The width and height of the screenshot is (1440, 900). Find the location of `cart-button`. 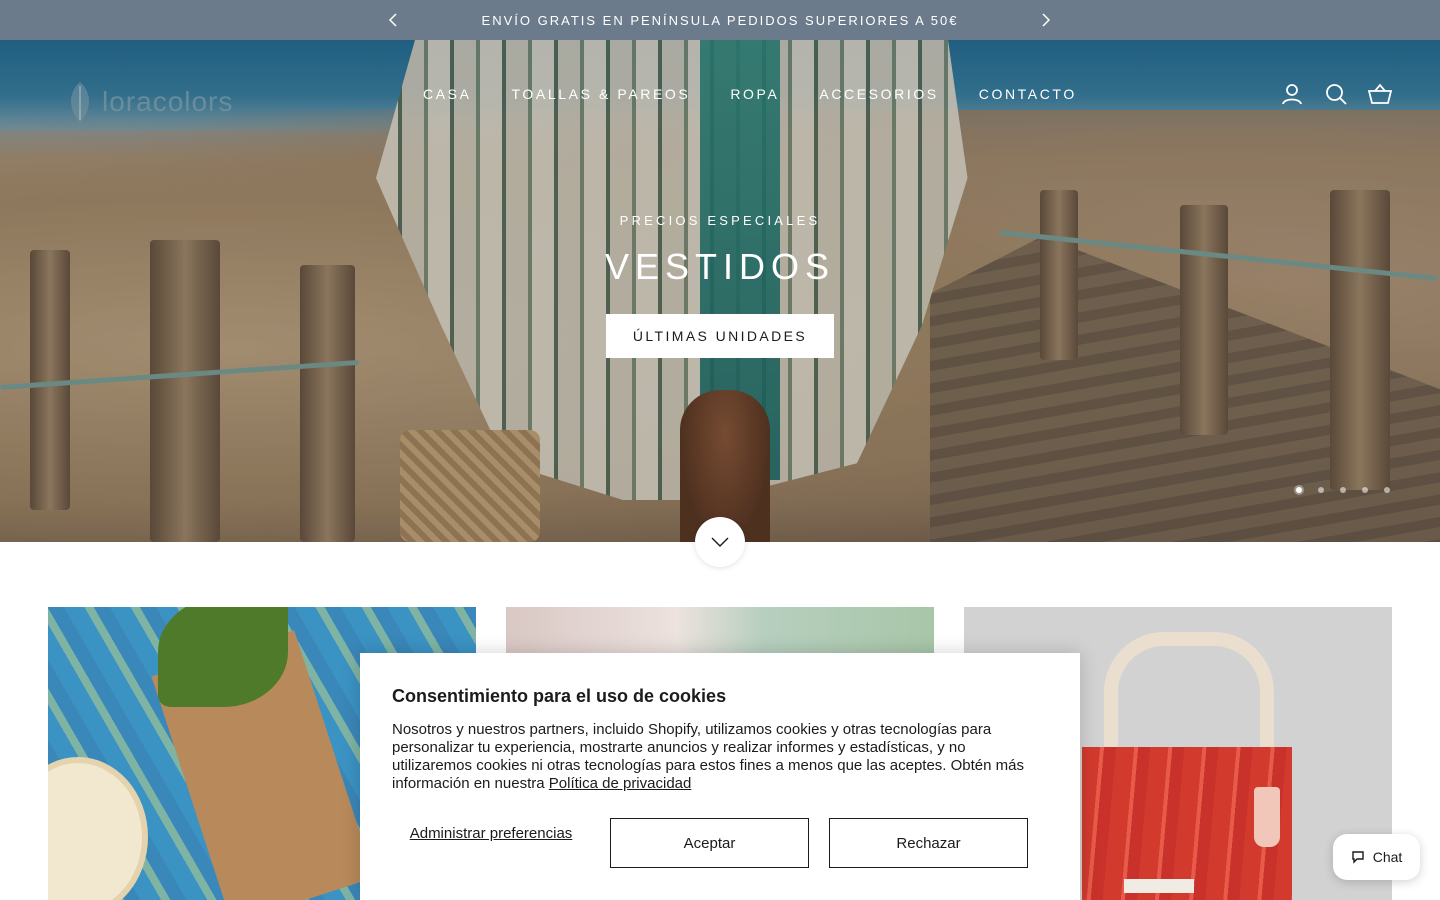

cart-button is located at coordinates (1380, 94).